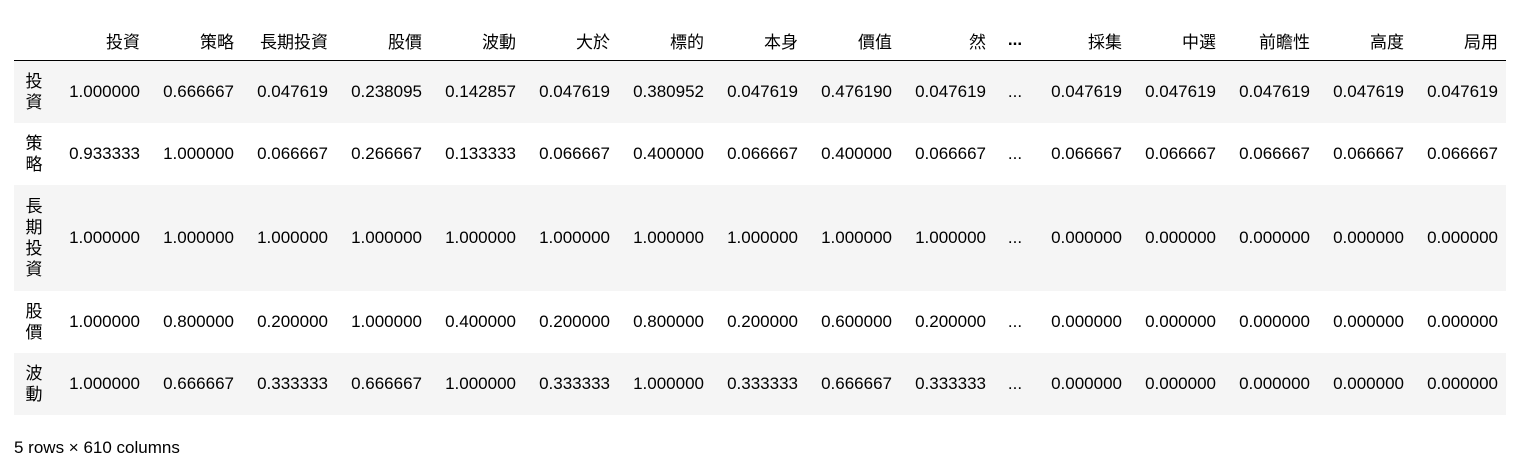  What do you see at coordinates (1459, 40) in the screenshot?
I see `column-header: 局用` at bounding box center [1459, 40].